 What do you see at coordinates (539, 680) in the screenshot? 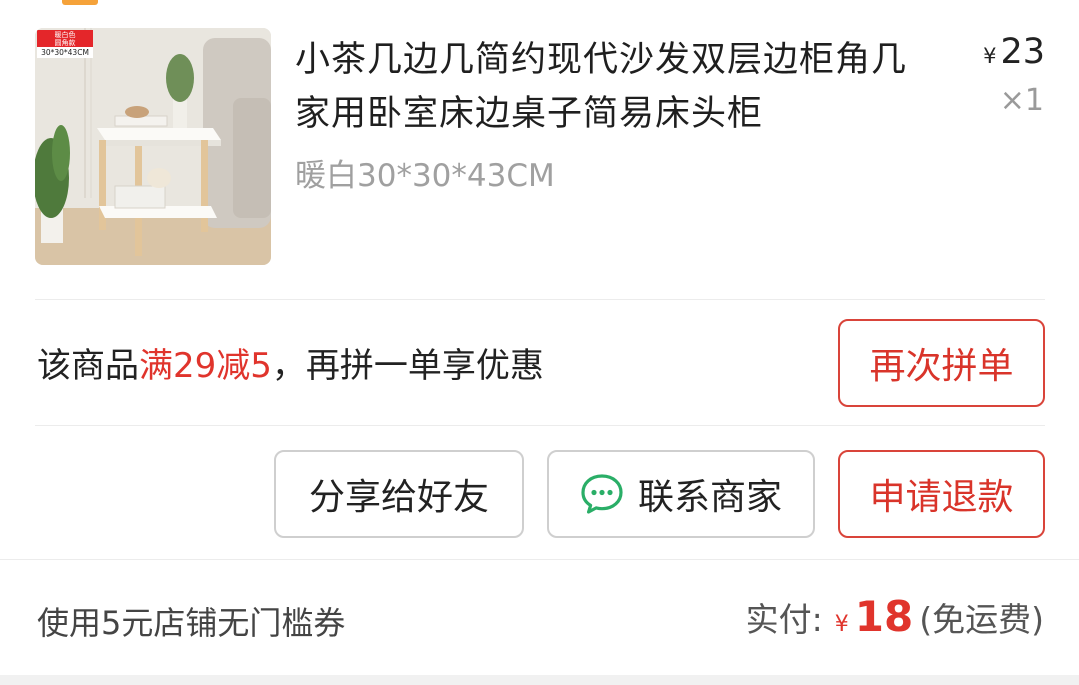
I see `bottom-separator` at bounding box center [539, 680].